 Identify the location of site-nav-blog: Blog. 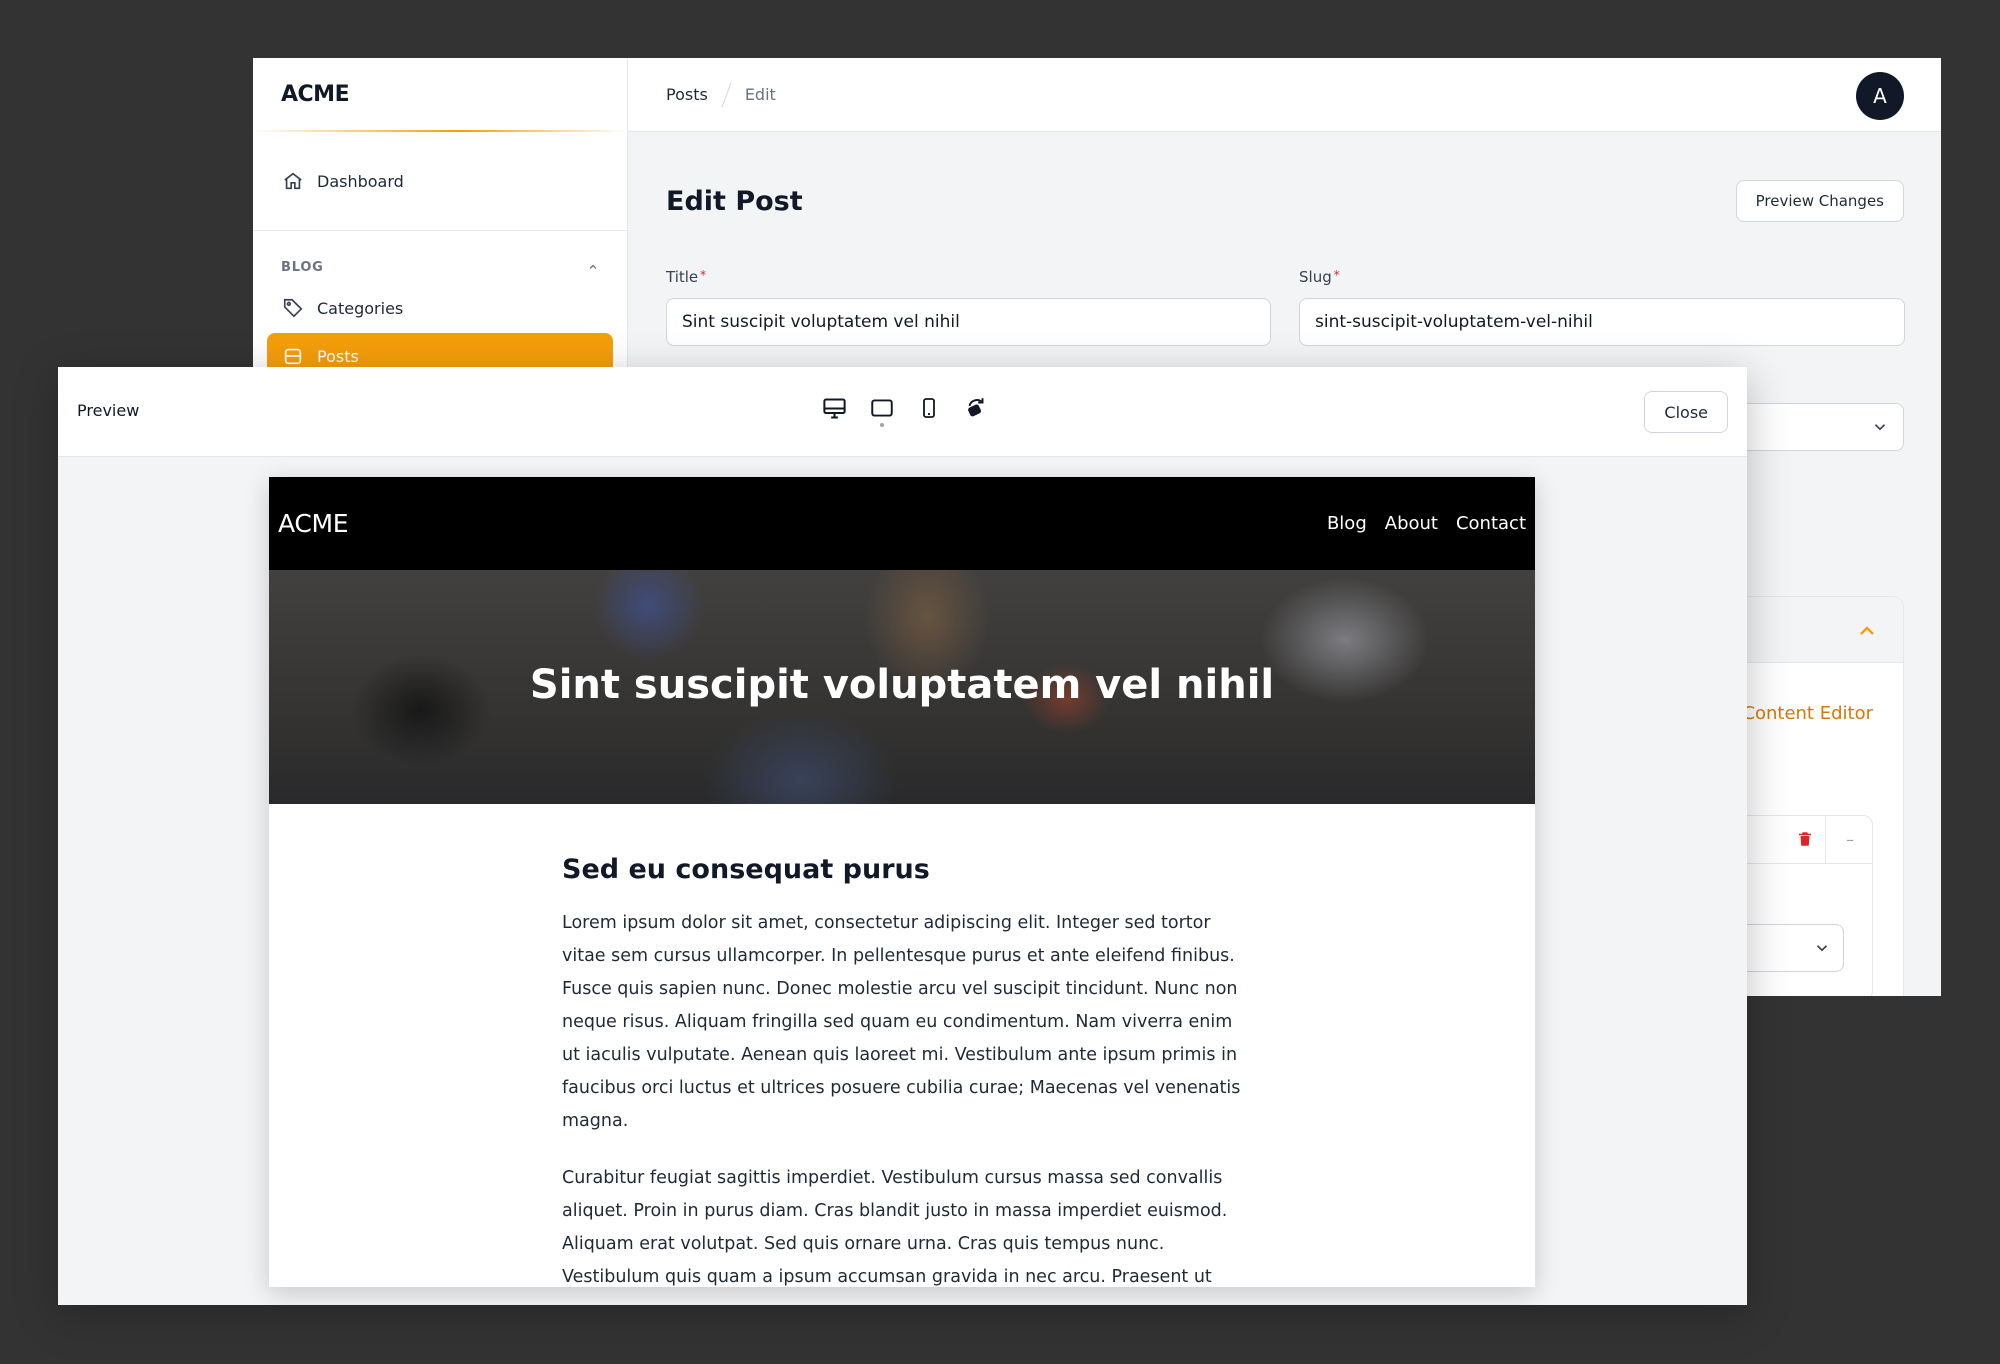
(1347, 523).